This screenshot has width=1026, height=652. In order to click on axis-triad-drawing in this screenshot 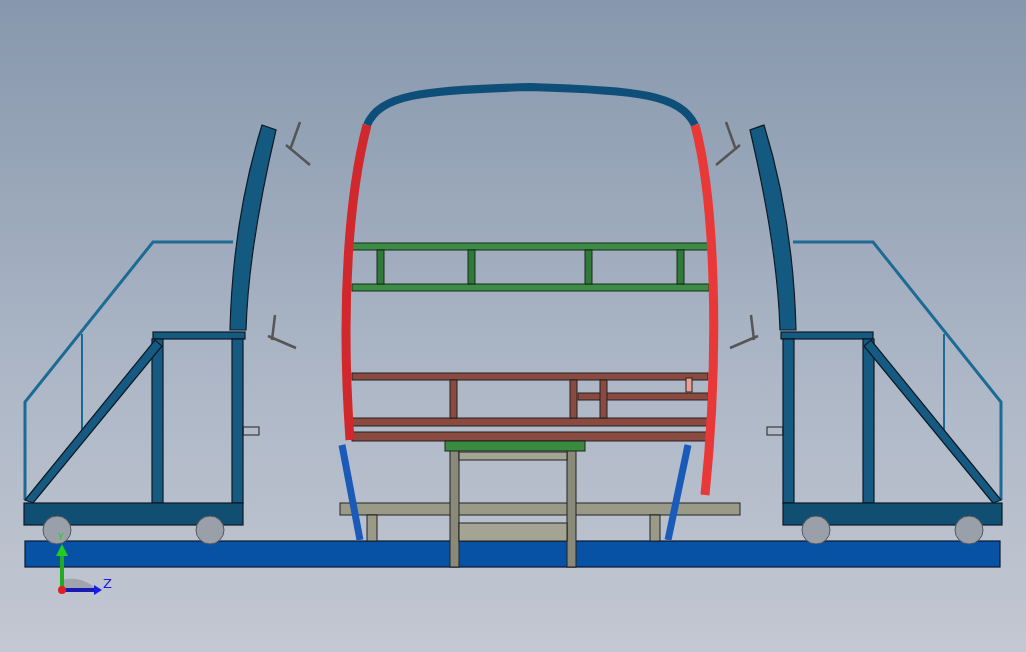, I will do `click(79, 569)`.